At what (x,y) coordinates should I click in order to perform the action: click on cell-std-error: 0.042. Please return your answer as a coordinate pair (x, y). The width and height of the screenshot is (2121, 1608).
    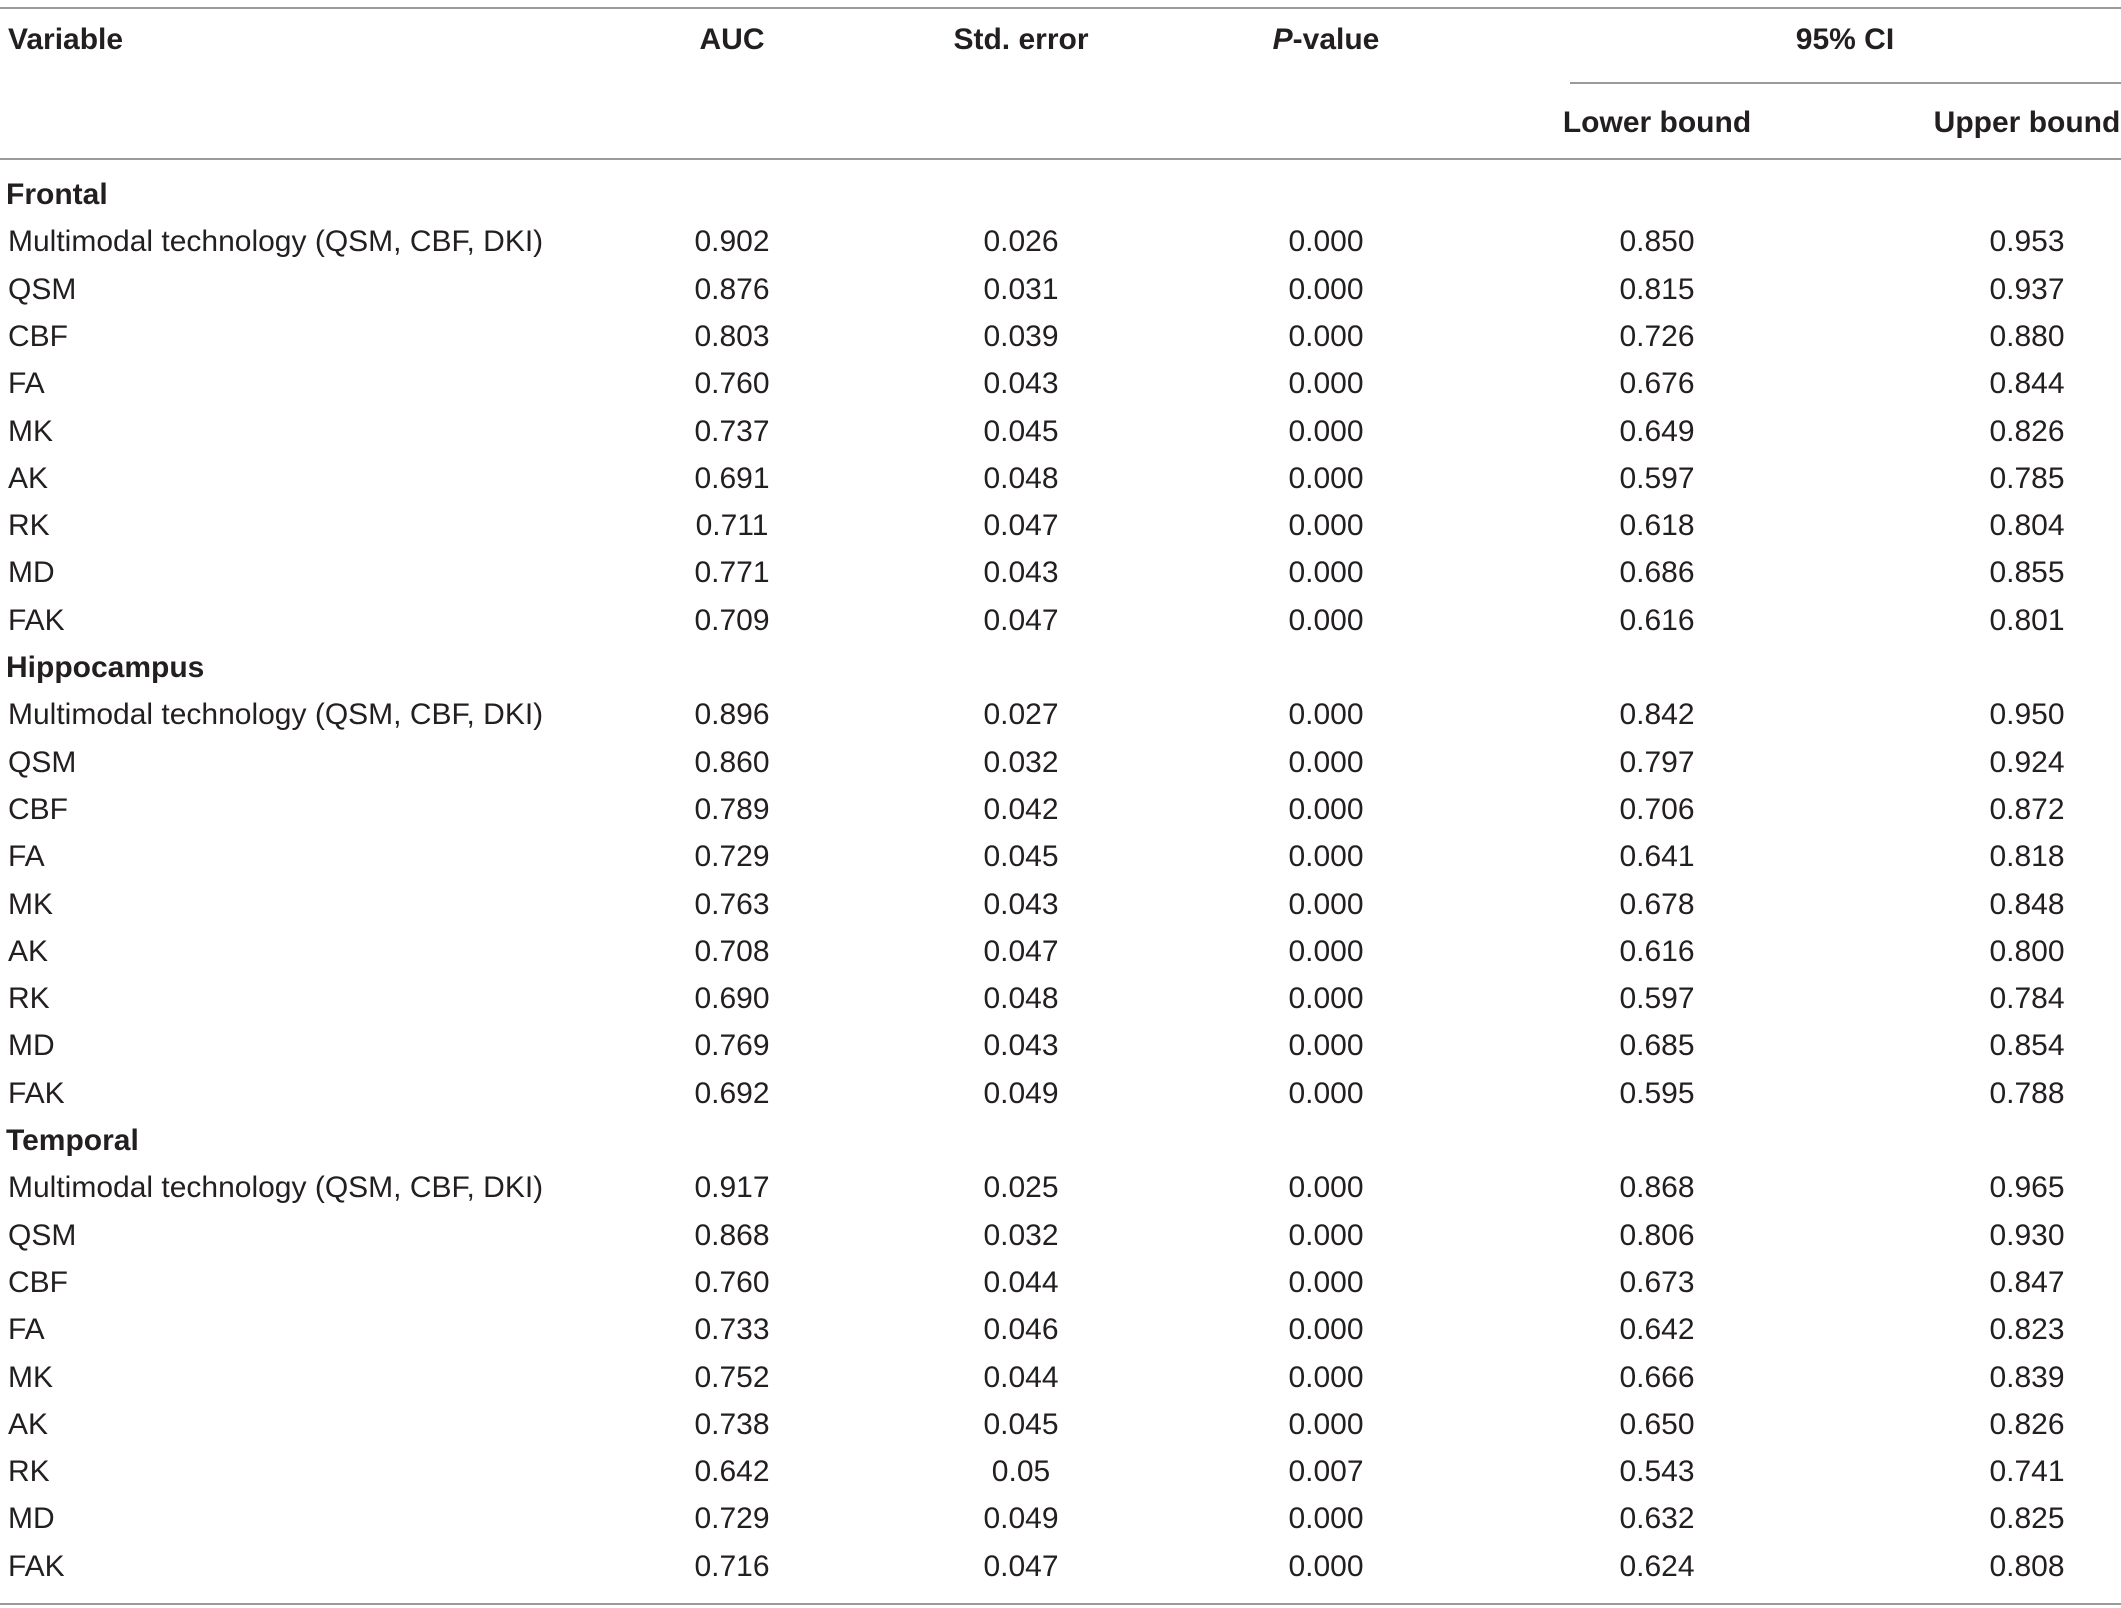
    Looking at the image, I should click on (1021, 809).